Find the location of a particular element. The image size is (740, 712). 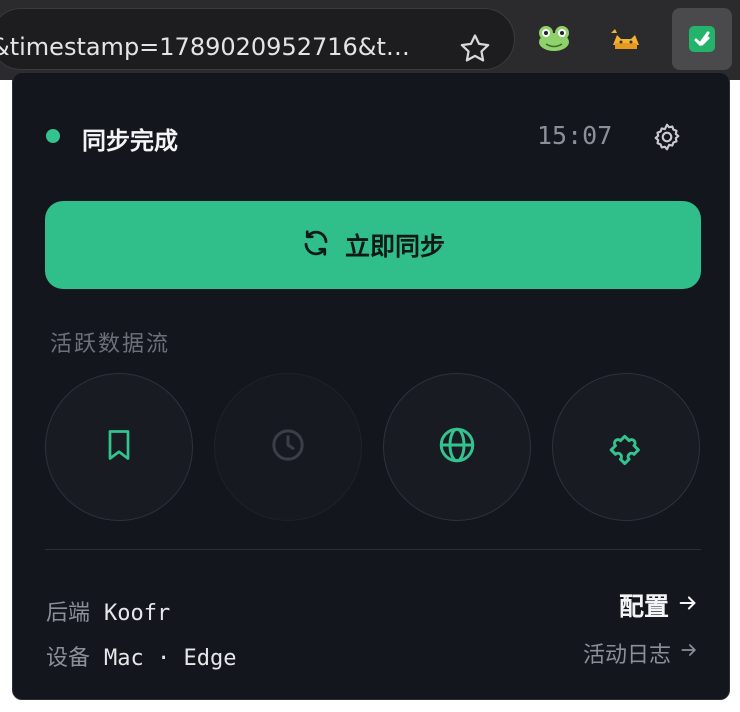

divider is located at coordinates (373, 549).